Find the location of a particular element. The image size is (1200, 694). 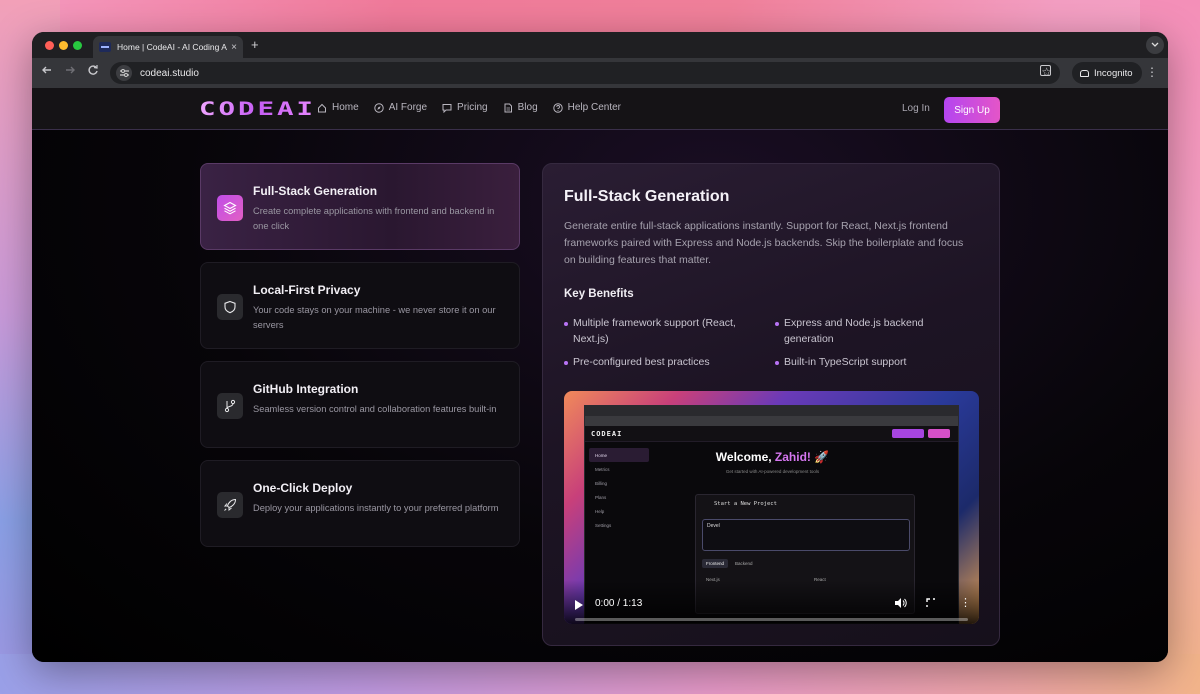

signup-button: Sign Up is located at coordinates (972, 110).